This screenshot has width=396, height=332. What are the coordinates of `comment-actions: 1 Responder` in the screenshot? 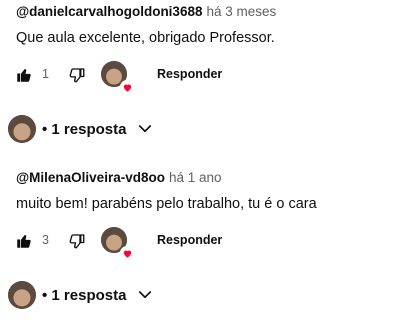 It's located at (198, 76).